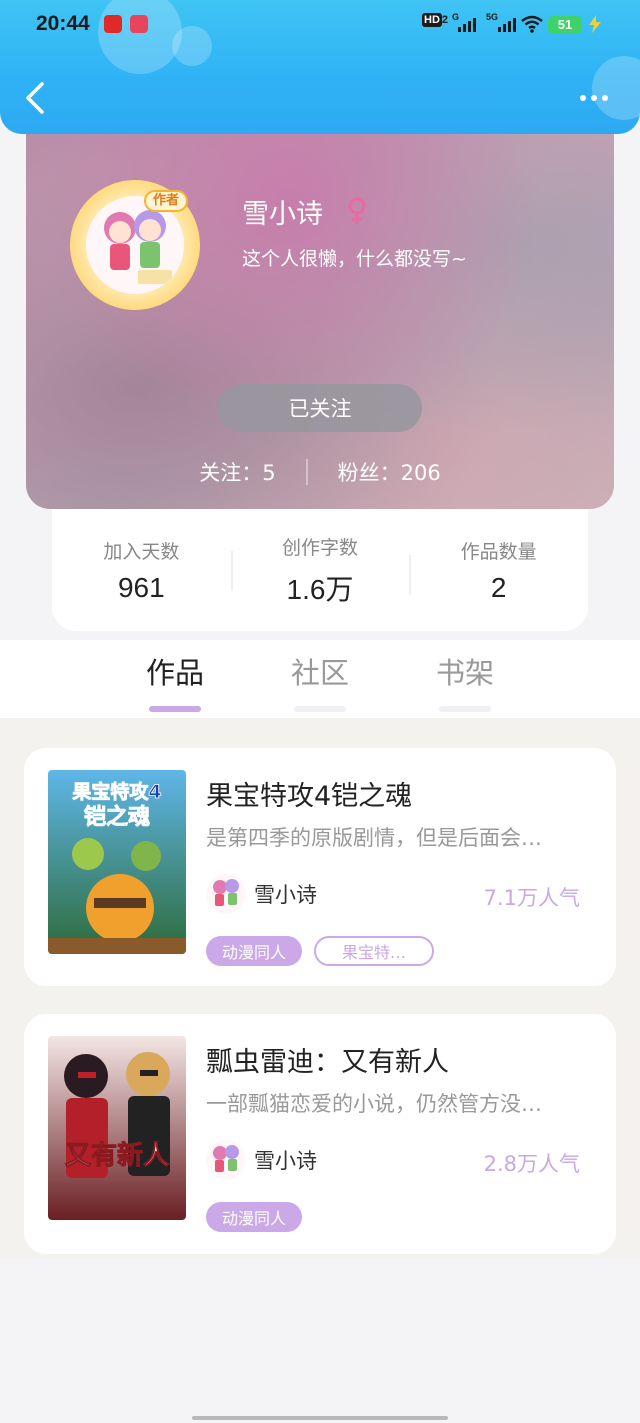  Describe the element at coordinates (435, 20) in the screenshot. I see `hd-icon: HD 2` at that location.